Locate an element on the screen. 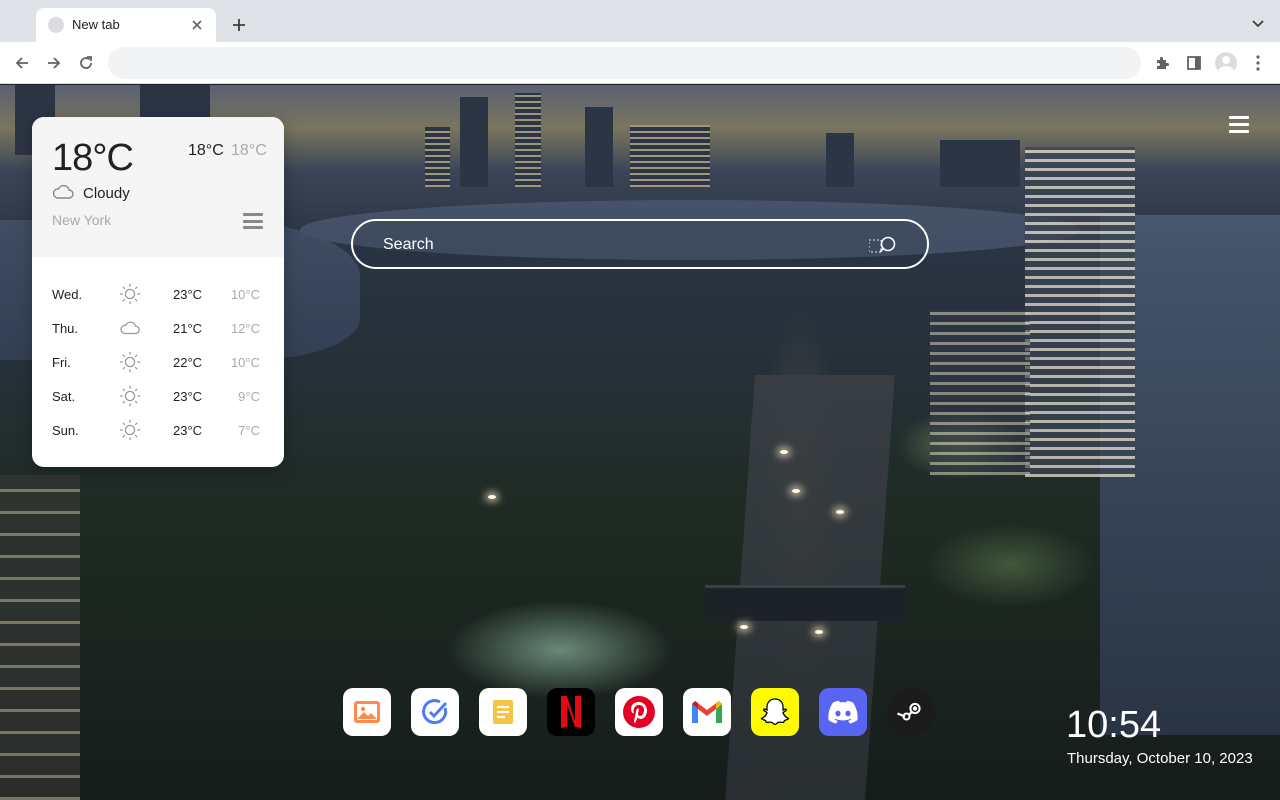  steam-icon is located at coordinates (911, 712).